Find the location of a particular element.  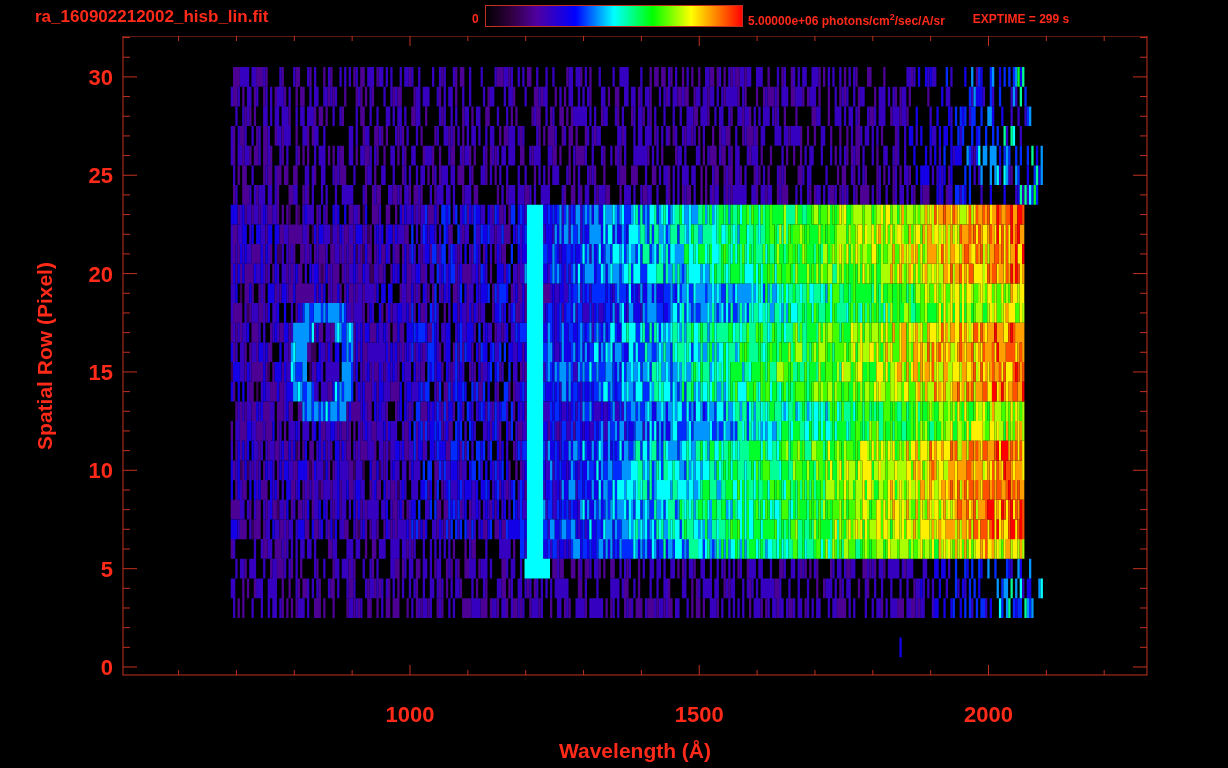

colorbar-max-label: 5.00000e+06 photons/cm$^{2}$/sec/A/sr is located at coordinates (846, 20).